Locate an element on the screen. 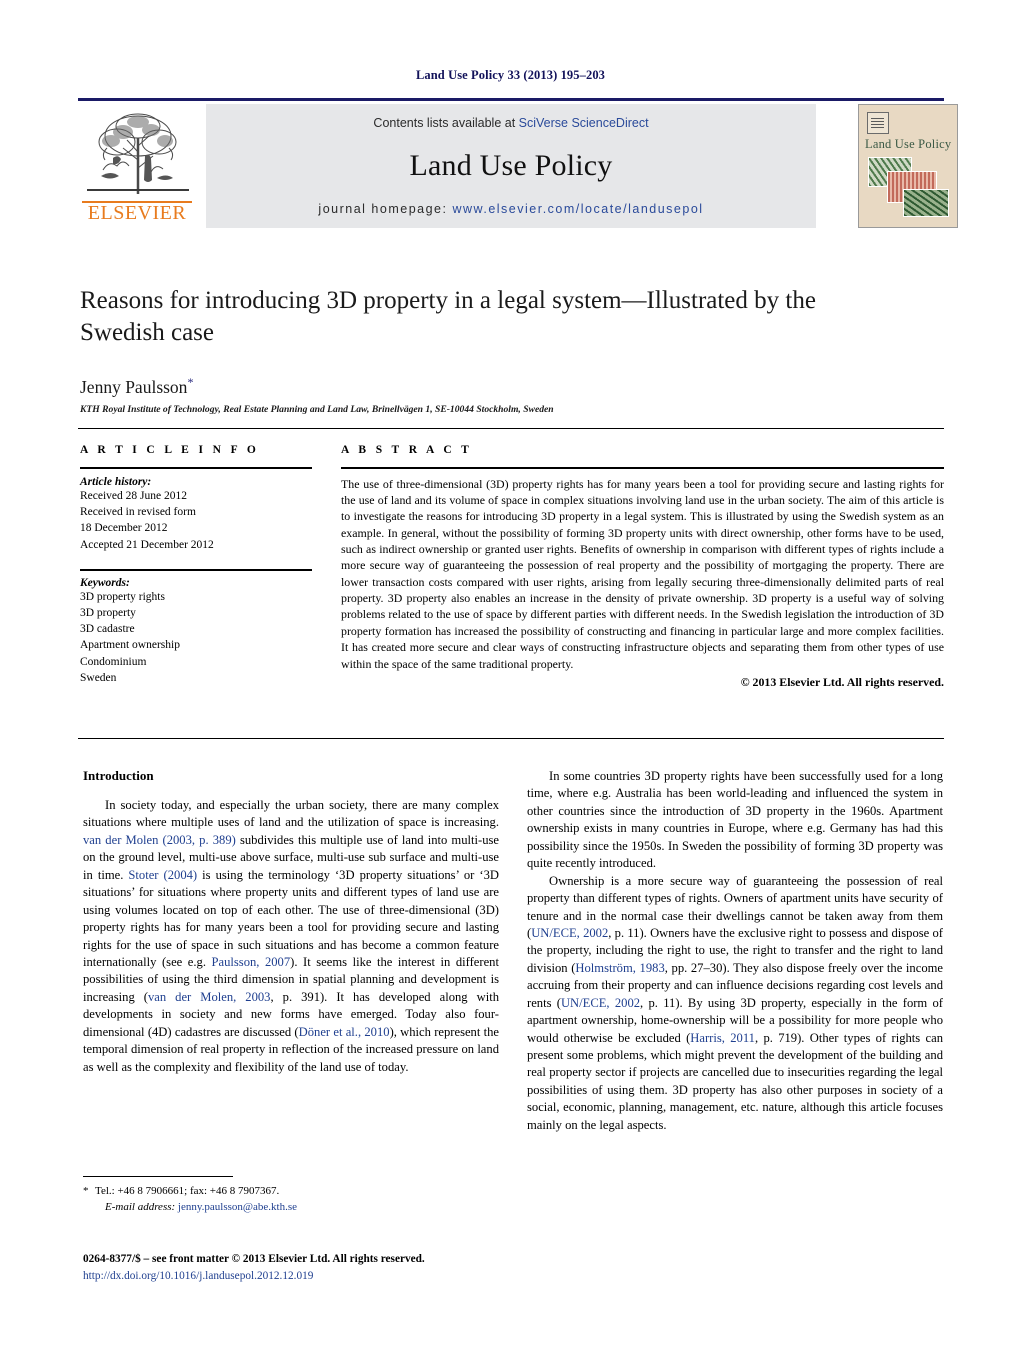 The height and width of the screenshot is (1351, 1021). keyword-item: Condominium is located at coordinates (113, 661).